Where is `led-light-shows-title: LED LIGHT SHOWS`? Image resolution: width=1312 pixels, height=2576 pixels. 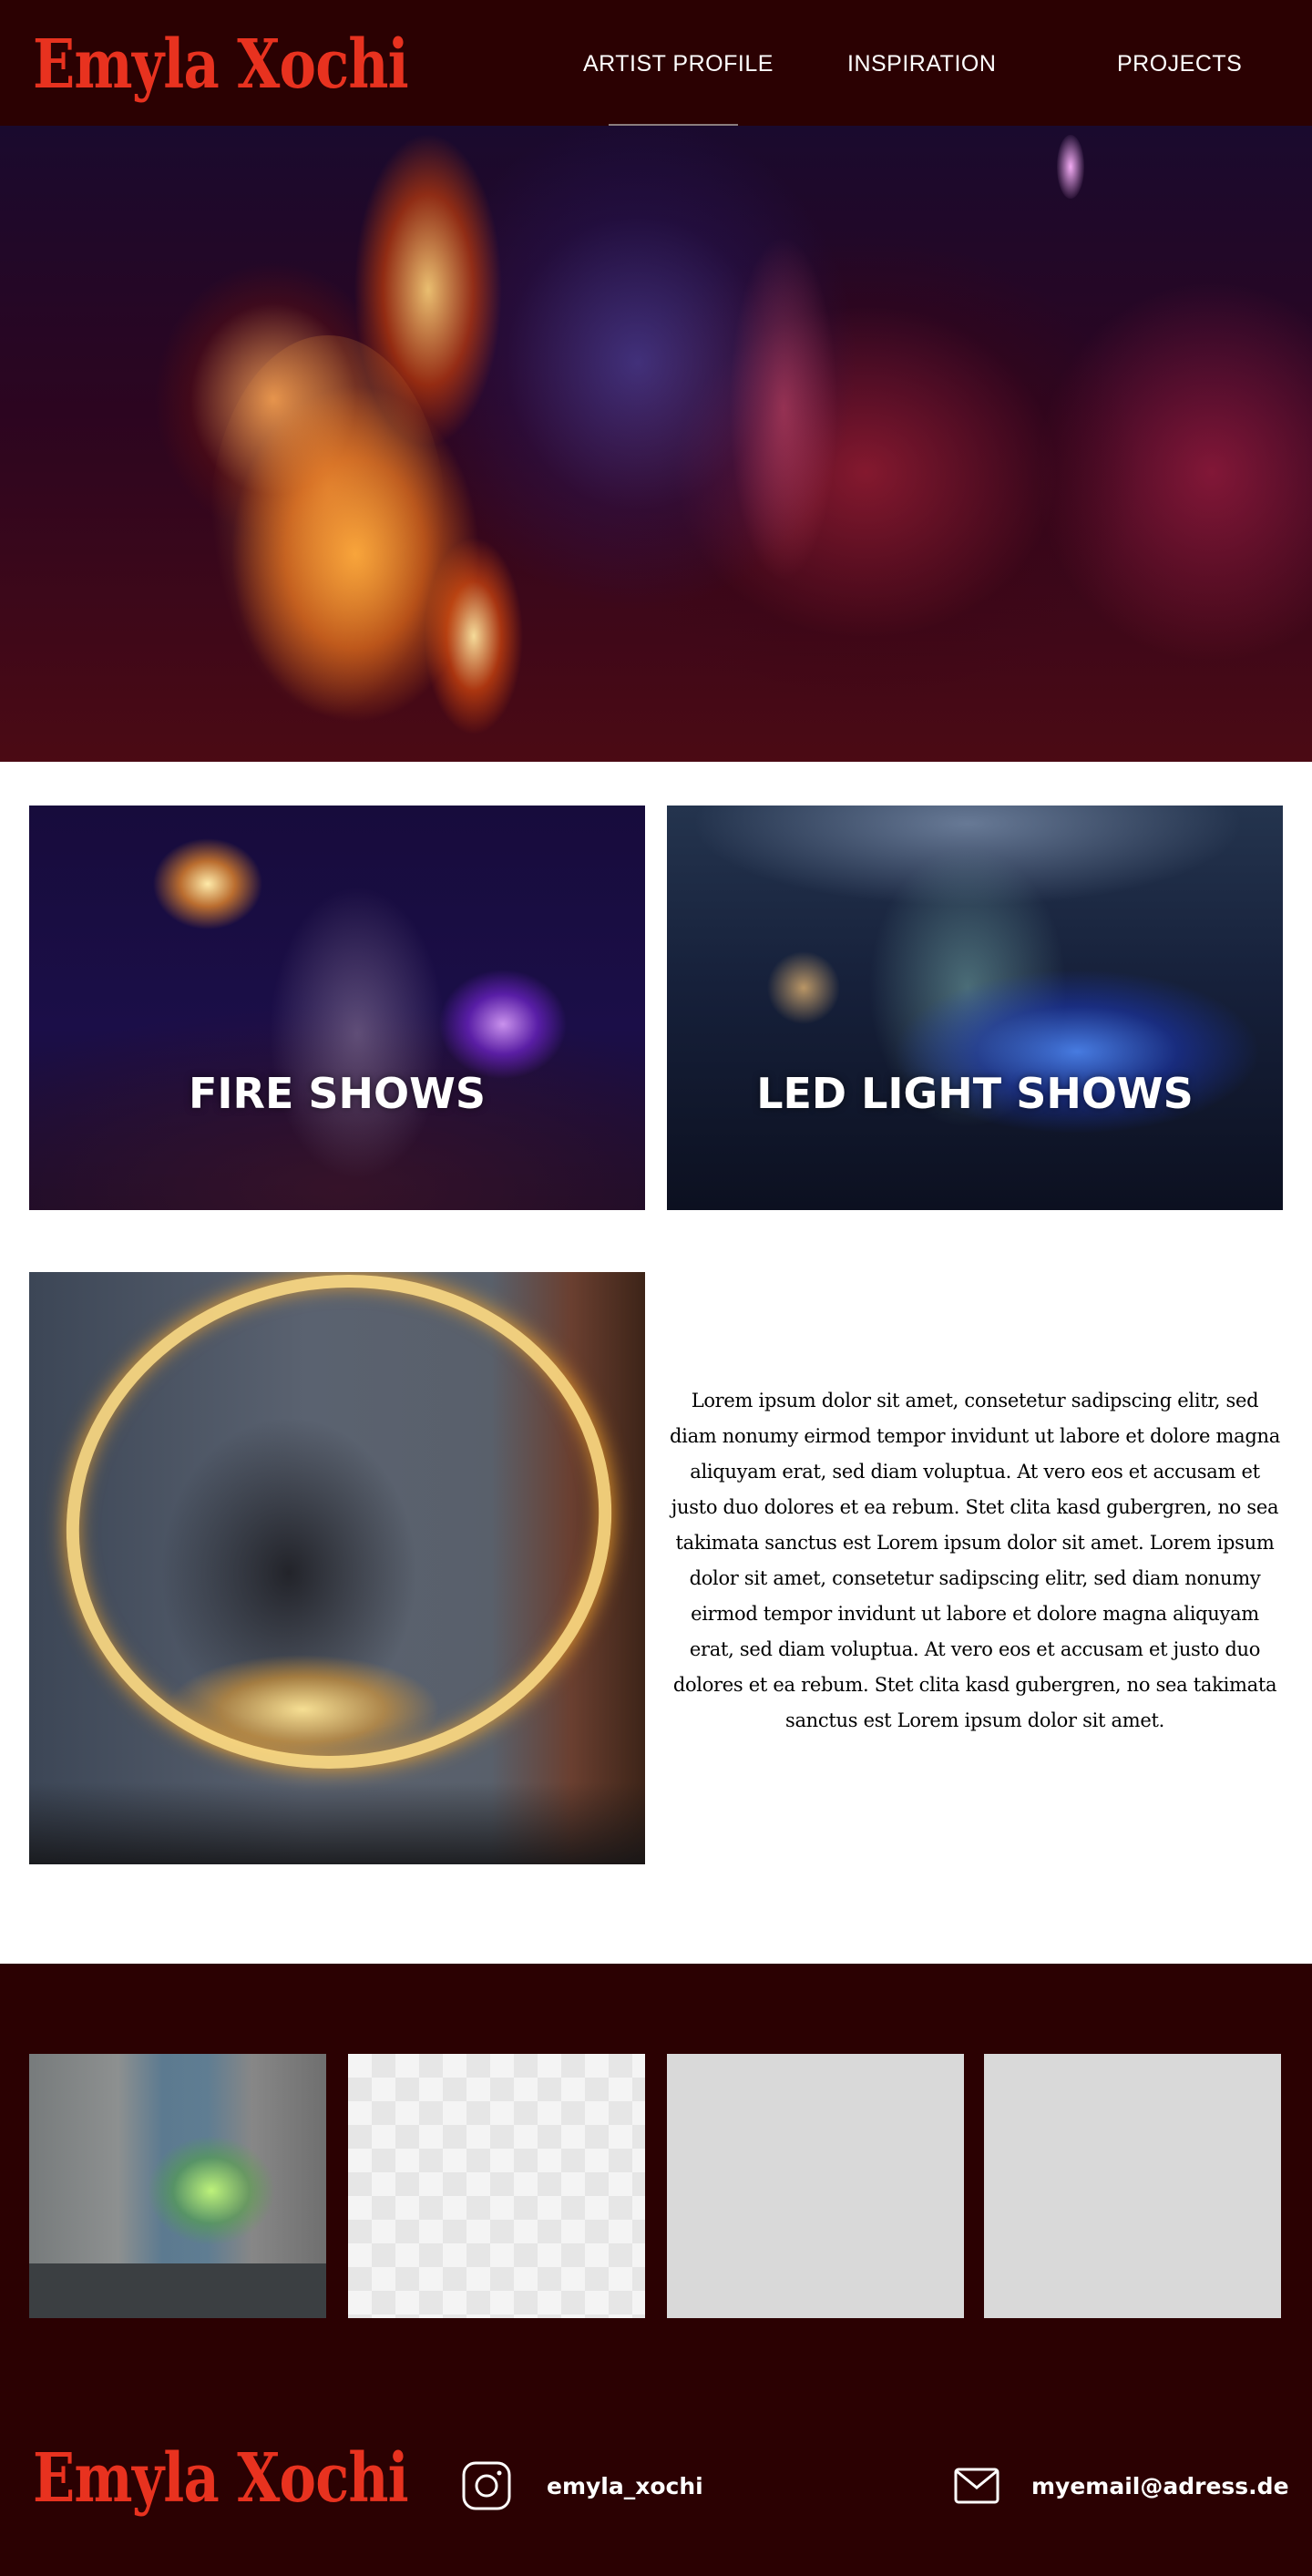 led-light-shows-title: LED LIGHT SHOWS is located at coordinates (975, 1093).